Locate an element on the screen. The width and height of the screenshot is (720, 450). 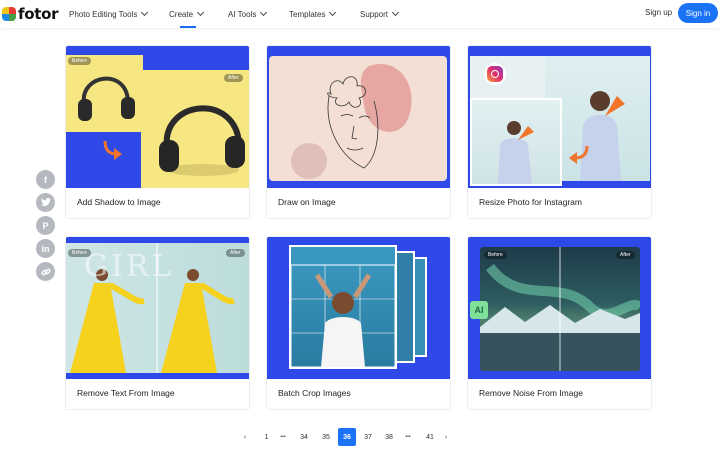
woman-crop-image is located at coordinates (343, 316).